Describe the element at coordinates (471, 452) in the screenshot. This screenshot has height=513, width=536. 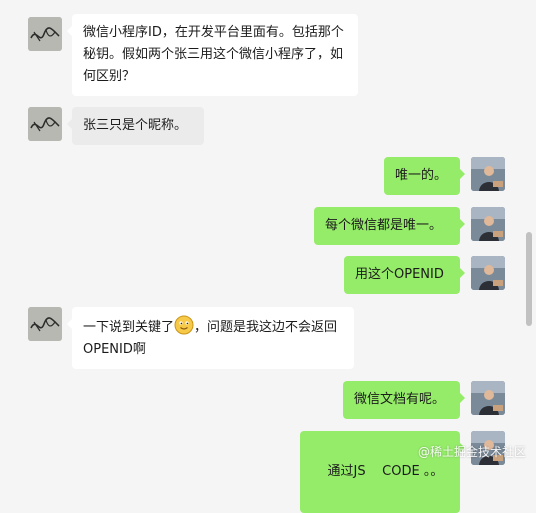
I see `watermark-text: @稀土掘金技术社区` at that location.